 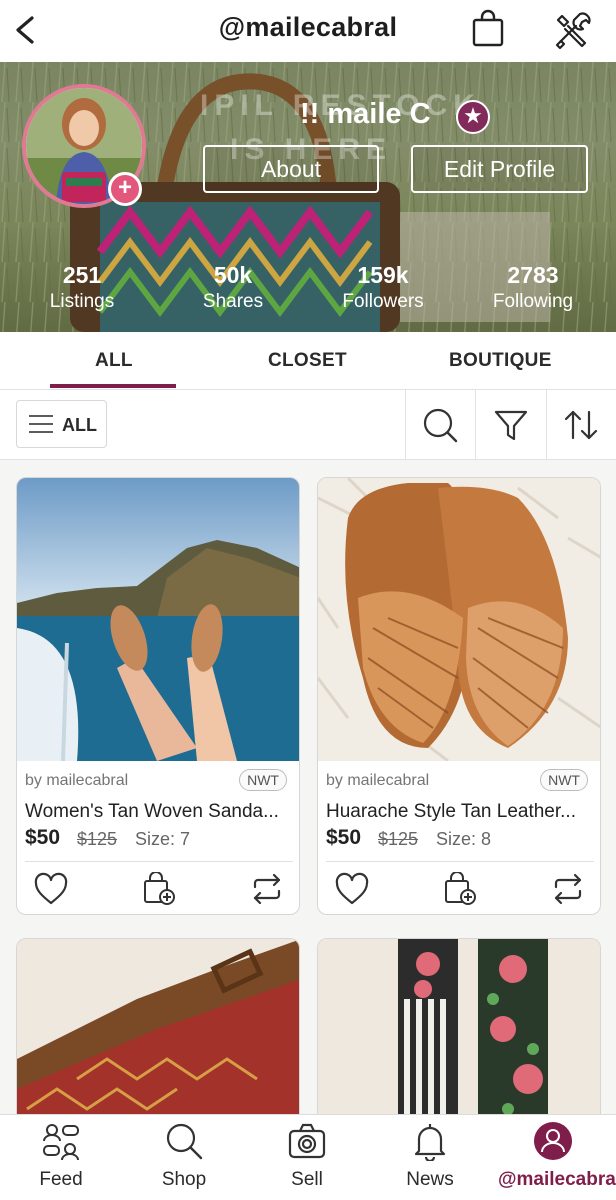 What do you see at coordinates (557, 1179) in the screenshot?
I see `nav-profile-label: @mailecabral` at bounding box center [557, 1179].